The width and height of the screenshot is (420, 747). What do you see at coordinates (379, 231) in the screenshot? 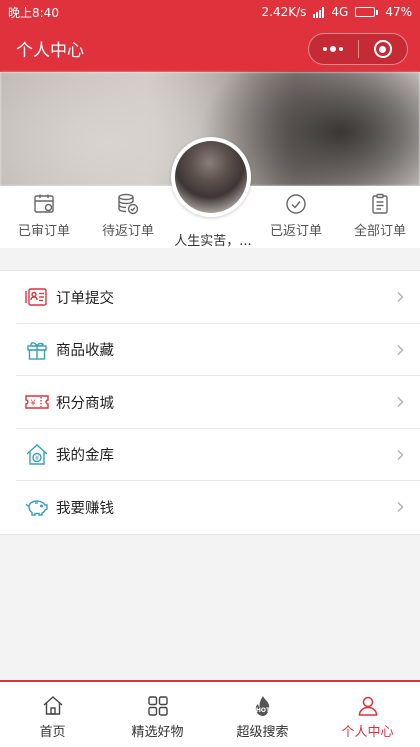
I see `order-shortcut-label: 全部订单` at bounding box center [379, 231].